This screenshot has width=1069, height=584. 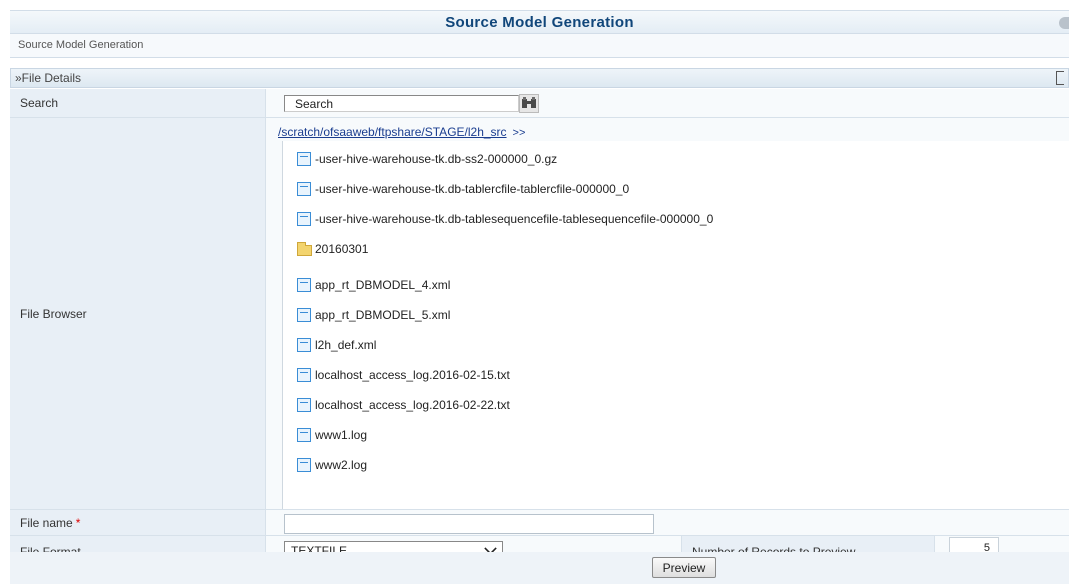 What do you see at coordinates (138, 103) in the screenshot?
I see `search-label: Search` at bounding box center [138, 103].